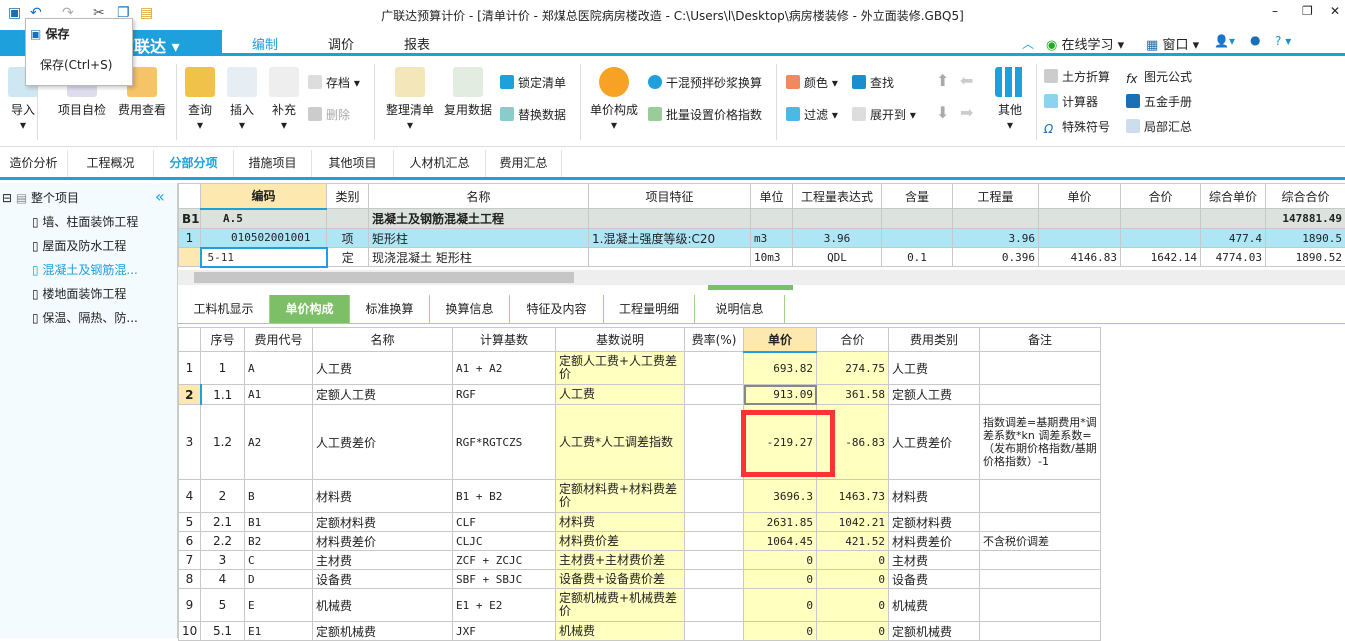 The image size is (1345, 641). What do you see at coordinates (934, 340) in the screenshot?
I see `column-header: 费用类别` at bounding box center [934, 340].